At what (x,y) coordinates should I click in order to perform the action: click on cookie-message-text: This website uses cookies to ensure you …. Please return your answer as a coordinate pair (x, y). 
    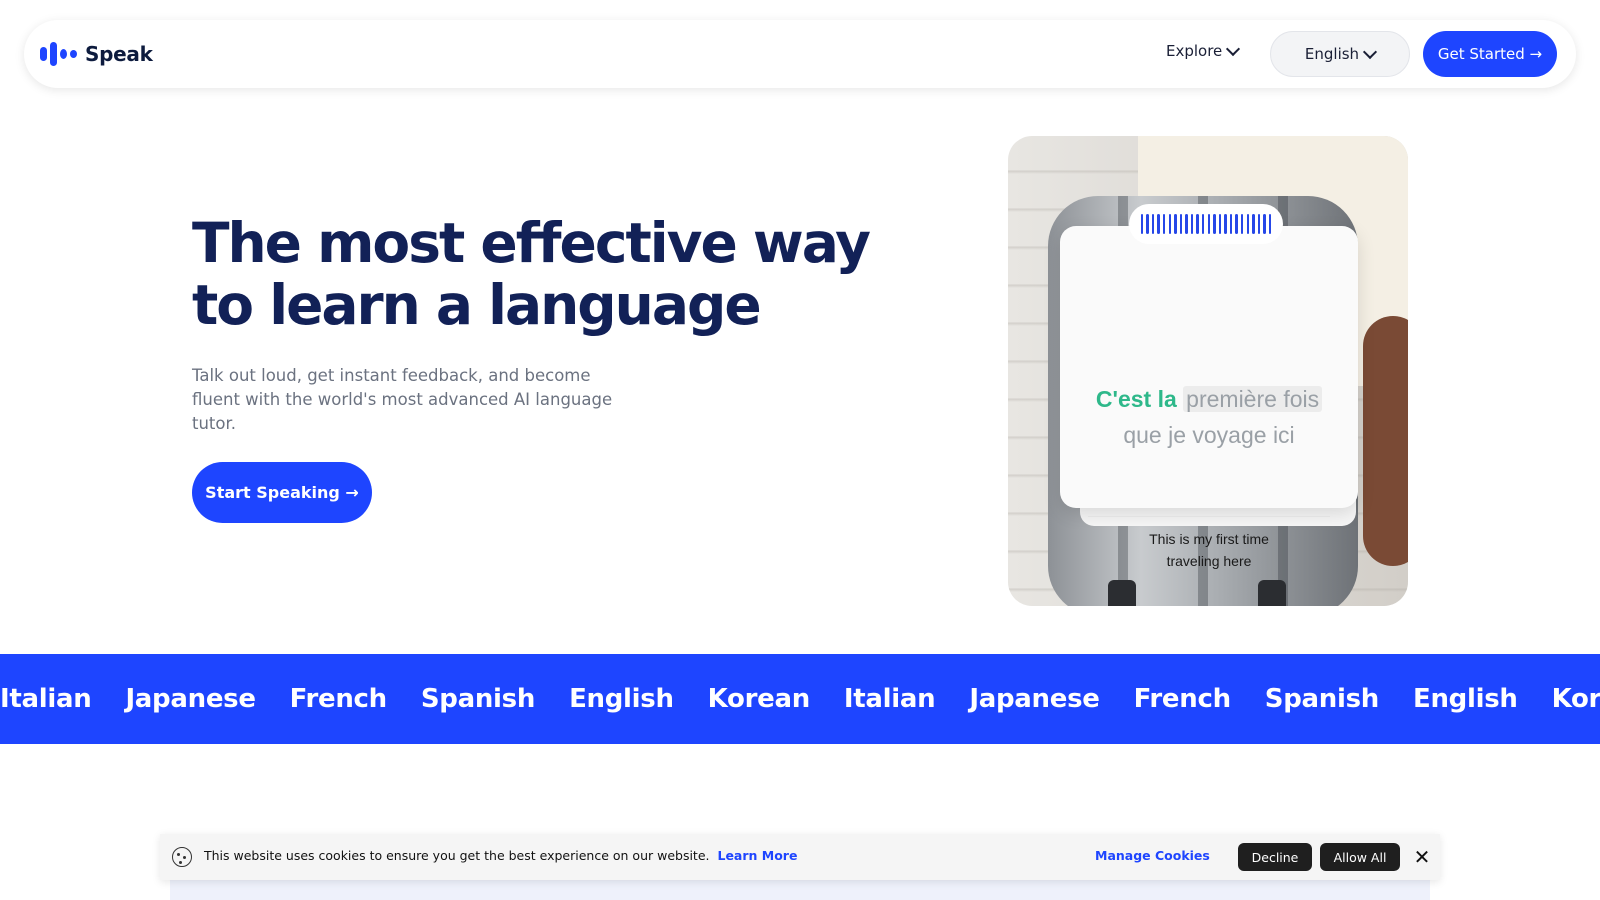
    Looking at the image, I should click on (457, 855).